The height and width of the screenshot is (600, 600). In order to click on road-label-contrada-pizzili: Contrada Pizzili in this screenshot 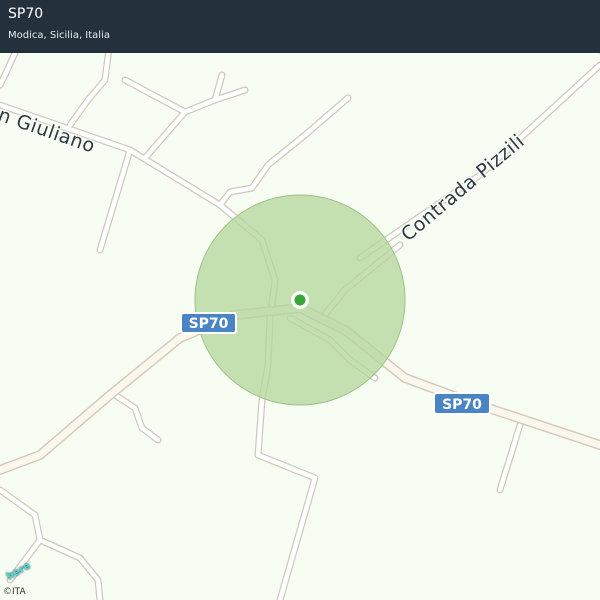, I will do `click(463, 188)`.